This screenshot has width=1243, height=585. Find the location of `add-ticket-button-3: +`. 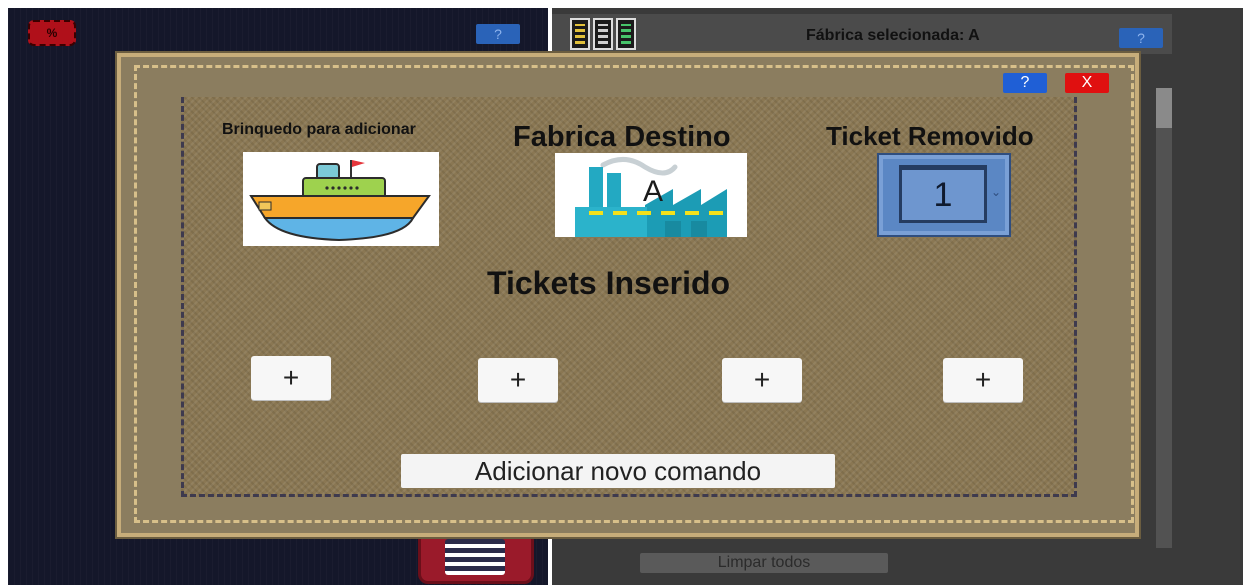

add-ticket-button-3: + is located at coordinates (762, 380).